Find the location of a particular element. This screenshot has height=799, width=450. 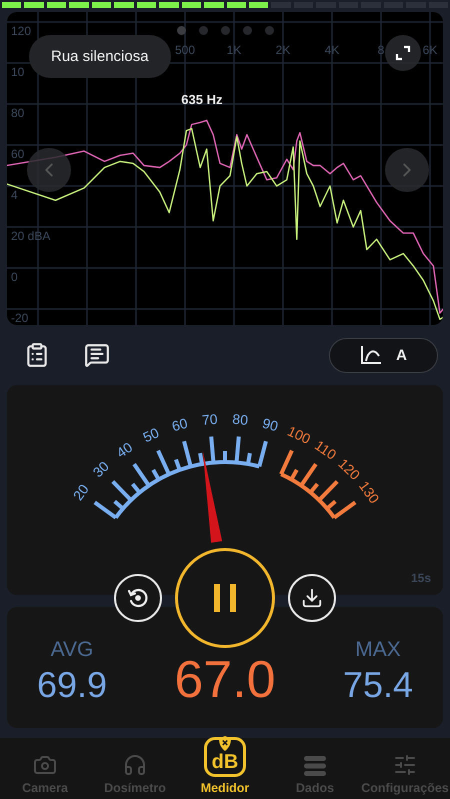

axis-label: 0 is located at coordinates (14, 277).